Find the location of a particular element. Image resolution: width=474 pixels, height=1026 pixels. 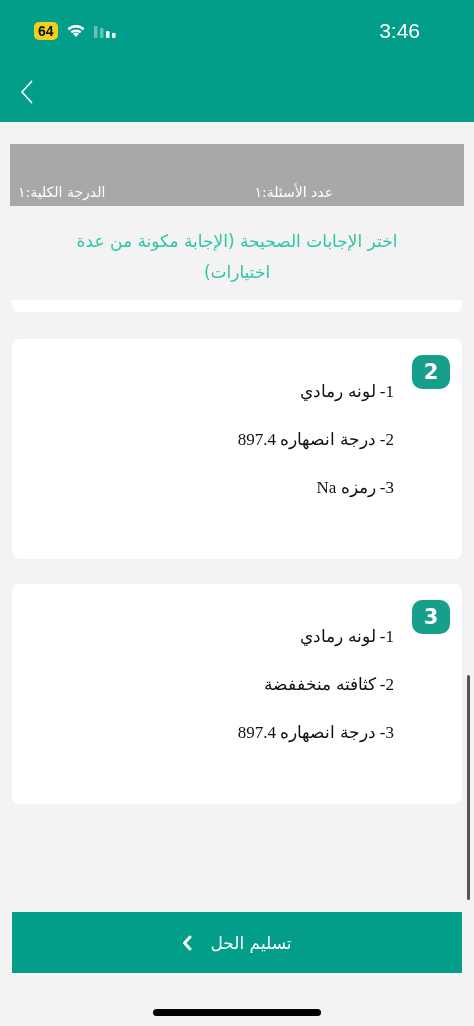

option-text: 2- كثافته منخففضة is located at coordinates (328, 685).